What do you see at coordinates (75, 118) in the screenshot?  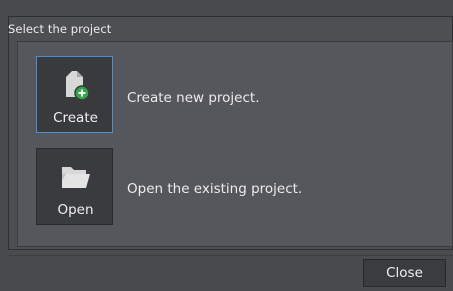 I see `create-tile-label: Create` at bounding box center [75, 118].